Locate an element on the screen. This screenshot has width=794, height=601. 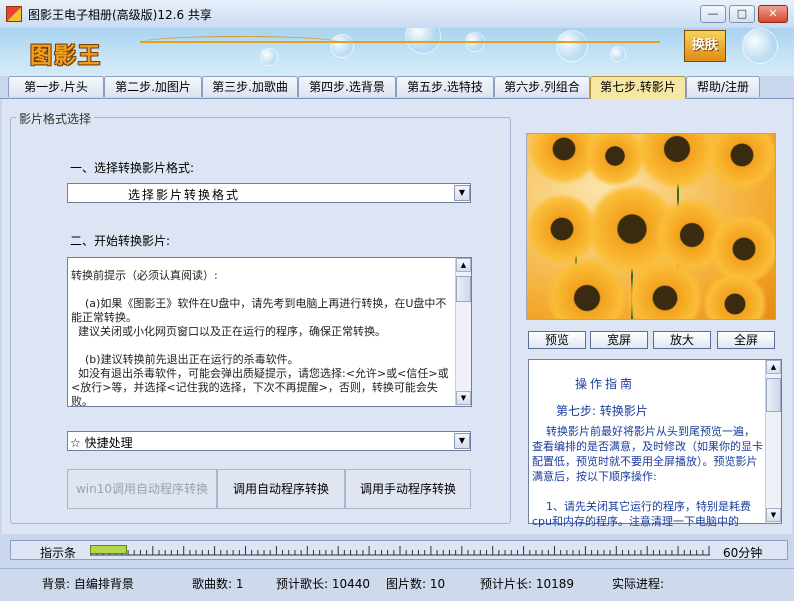
manual-convert-button: 调用手动程序转换 is located at coordinates (408, 489).